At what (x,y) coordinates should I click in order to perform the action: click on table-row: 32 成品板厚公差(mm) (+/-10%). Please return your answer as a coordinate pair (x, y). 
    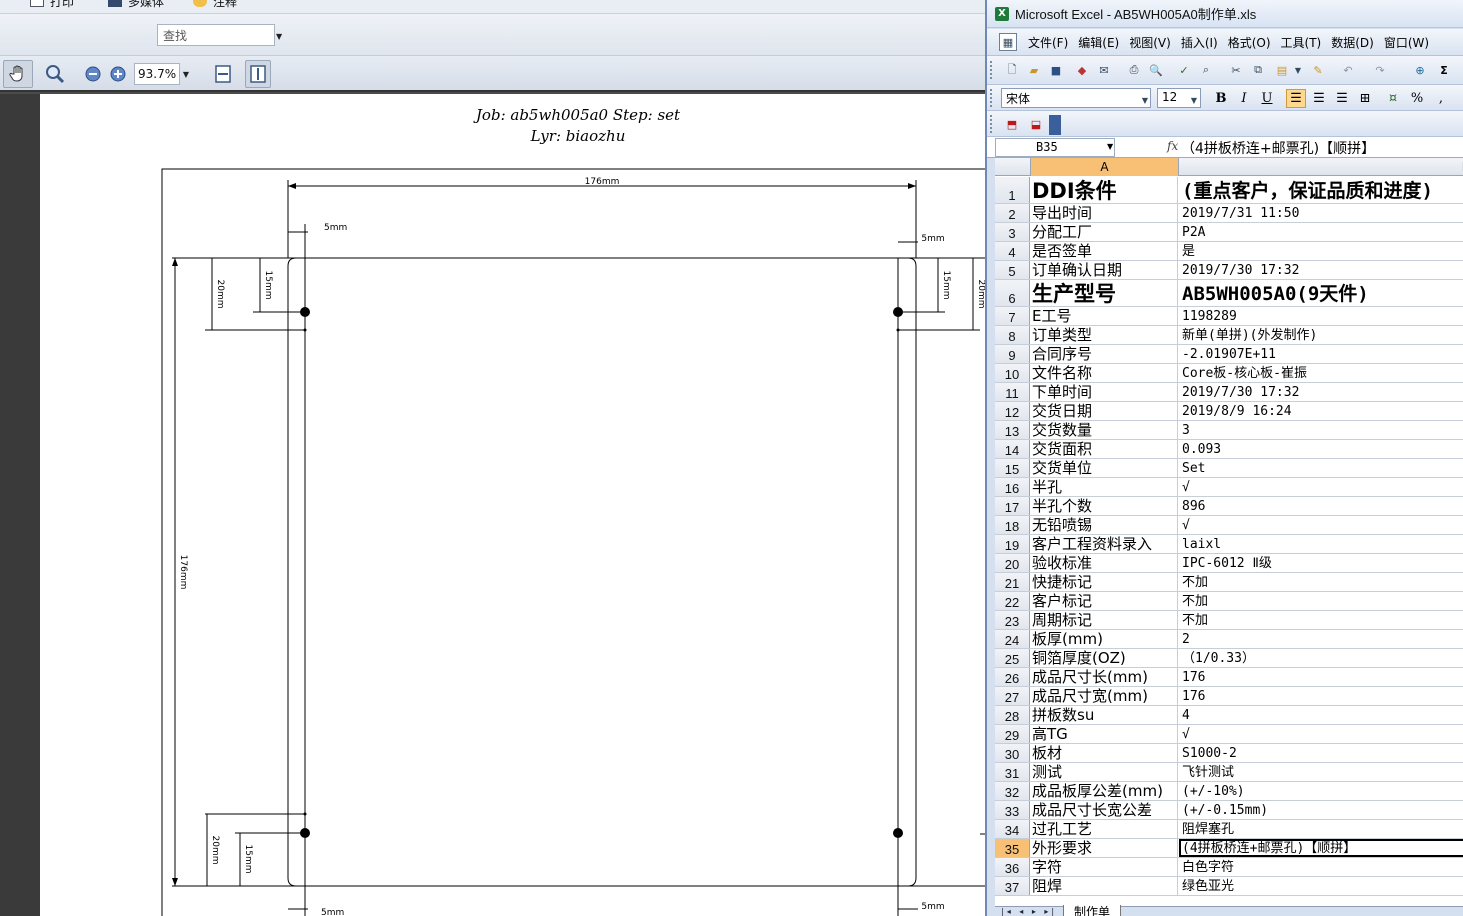
    Looking at the image, I should click on (1229, 791).